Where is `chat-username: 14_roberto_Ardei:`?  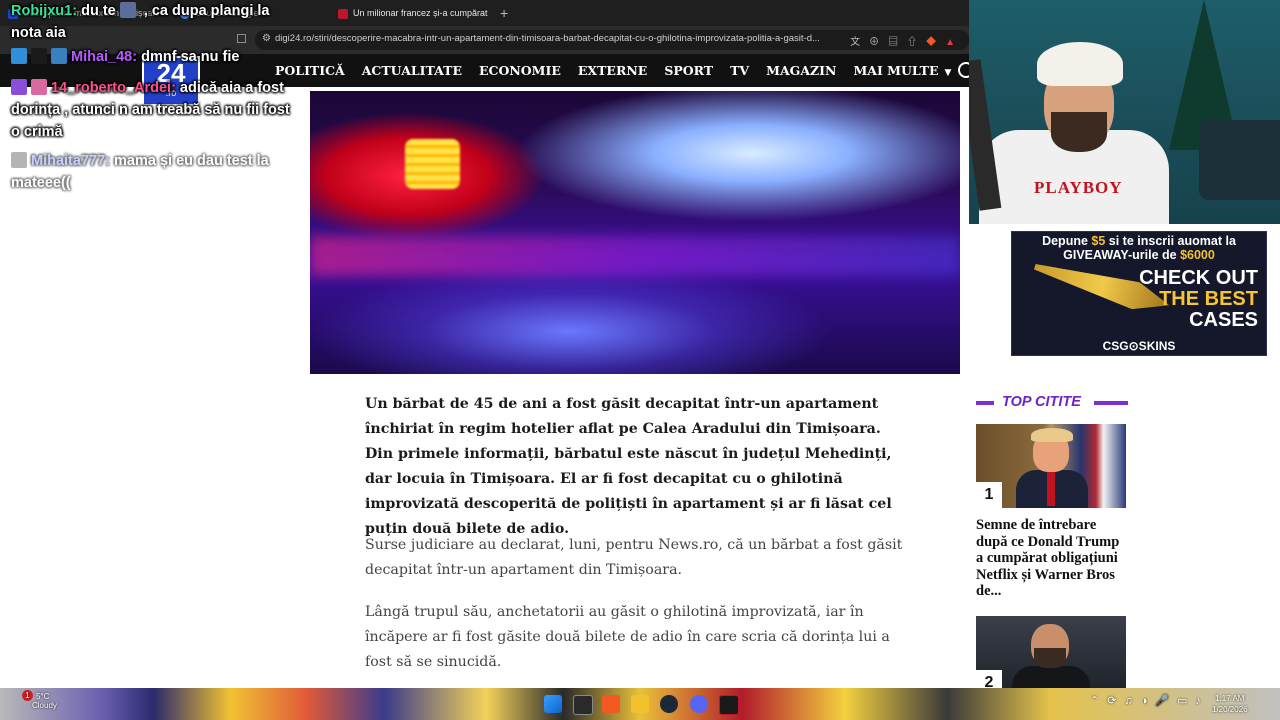
chat-username: 14_roberto_Ardei: is located at coordinates (113, 88).